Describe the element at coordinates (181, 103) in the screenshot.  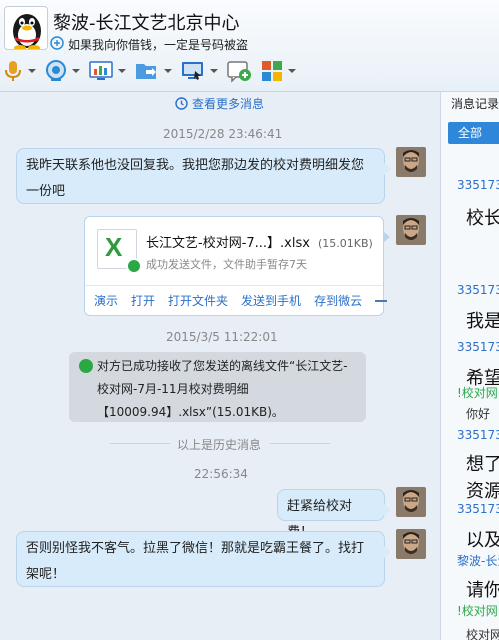
I see `clock-icon` at that location.